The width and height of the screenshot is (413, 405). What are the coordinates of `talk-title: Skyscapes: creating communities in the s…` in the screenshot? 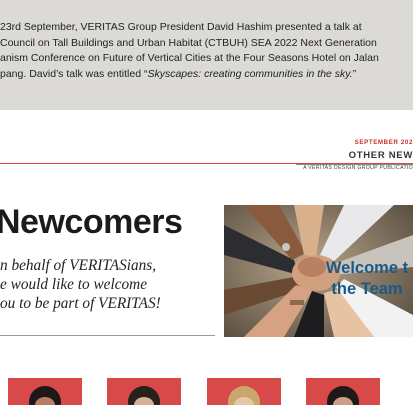 It's located at (250, 73).